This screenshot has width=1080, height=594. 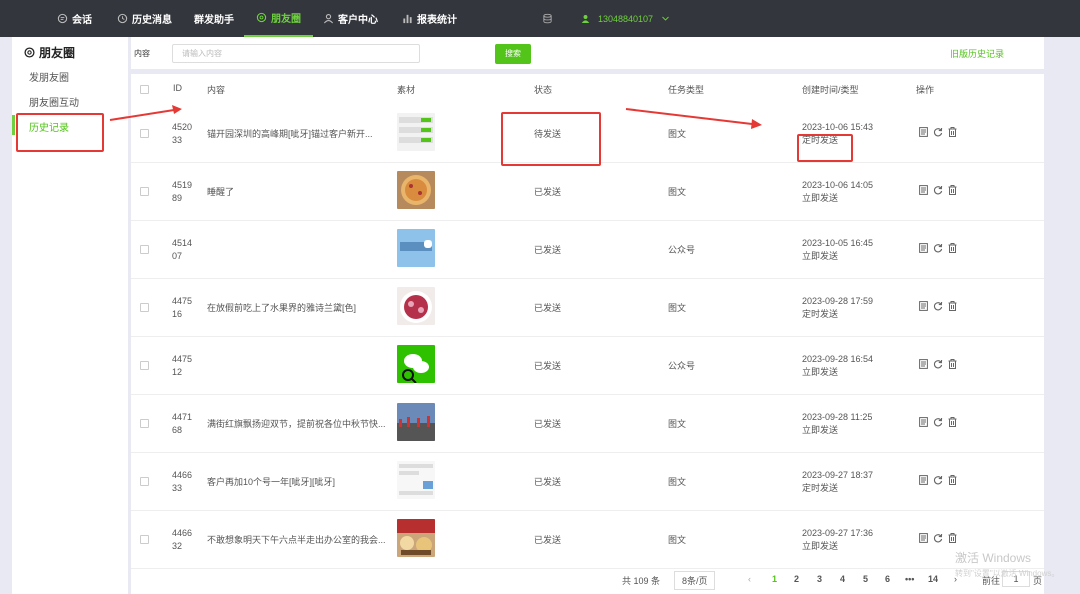 What do you see at coordinates (429, 18) in the screenshot?
I see `nav-reports: 报表统计` at bounding box center [429, 18].